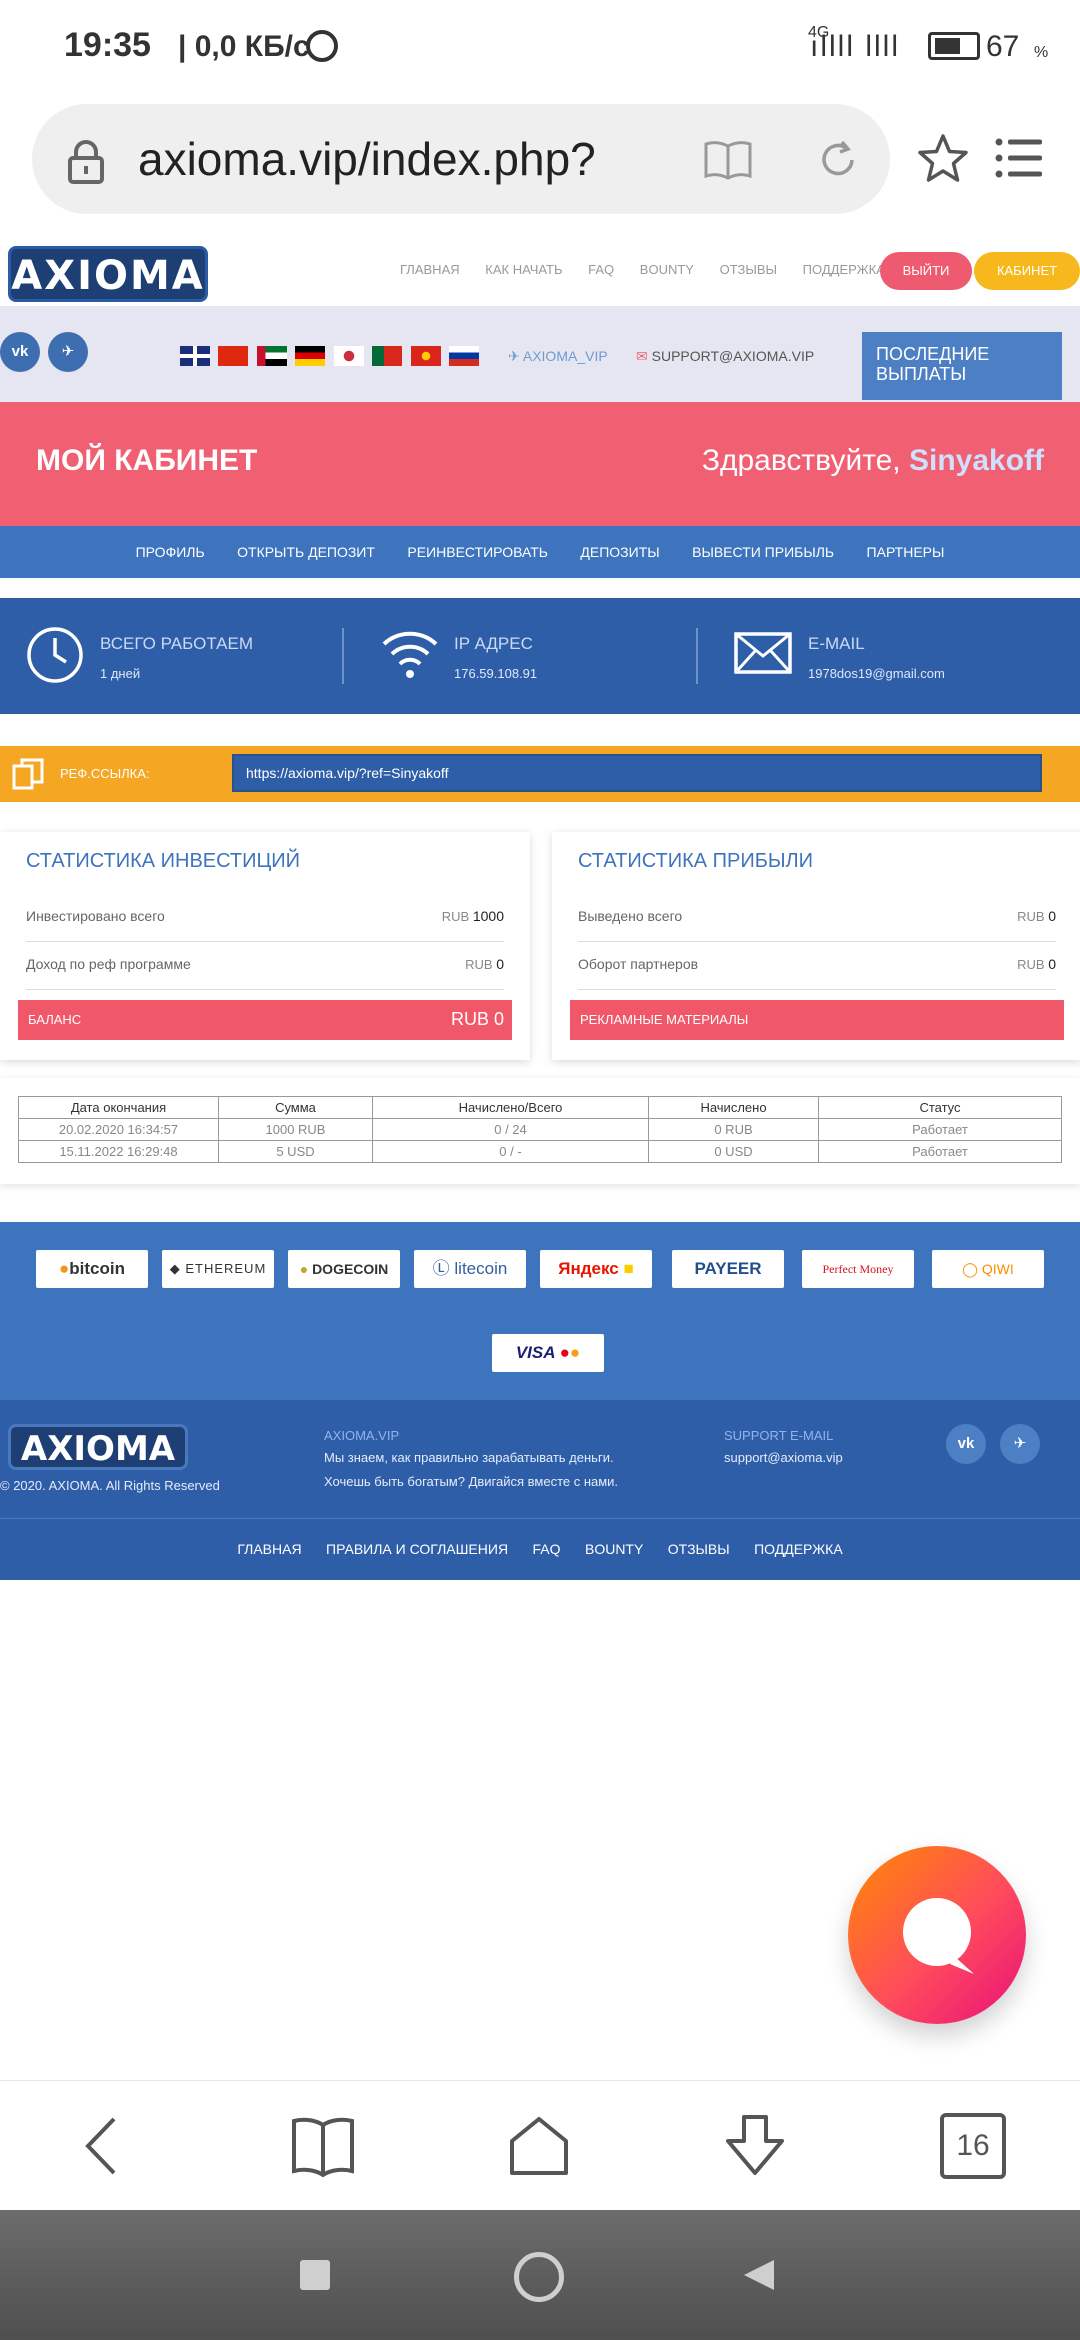 The image size is (1080, 2340). What do you see at coordinates (120, 673) in the screenshot?
I see `work-value: 1 дней` at bounding box center [120, 673].